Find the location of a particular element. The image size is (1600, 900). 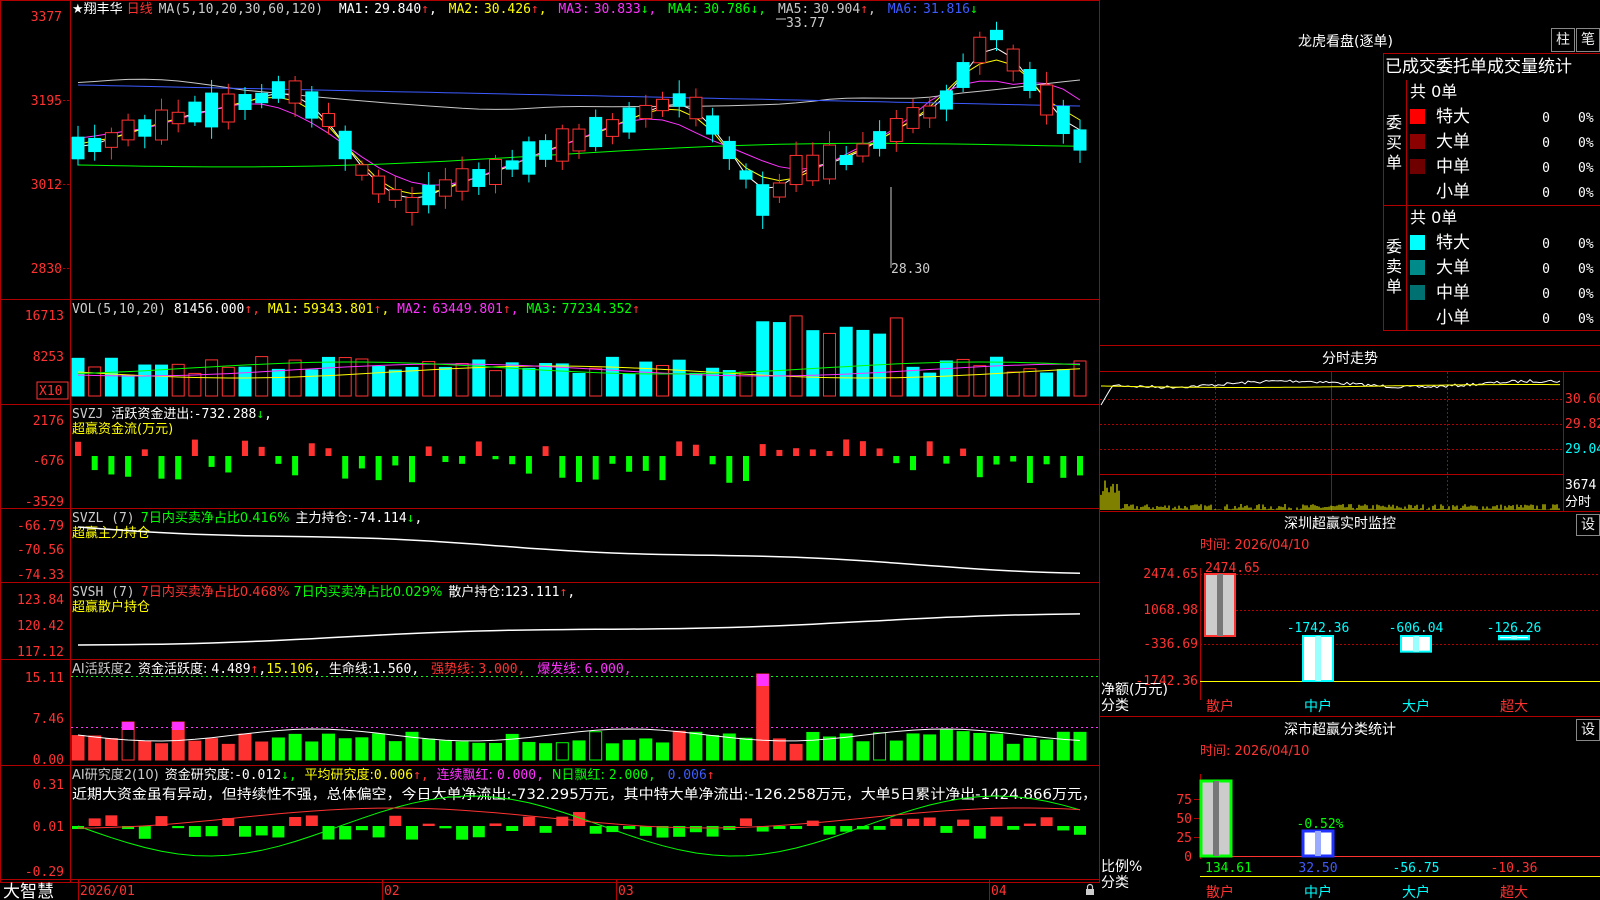

date-label: 02 is located at coordinates (392, 891).